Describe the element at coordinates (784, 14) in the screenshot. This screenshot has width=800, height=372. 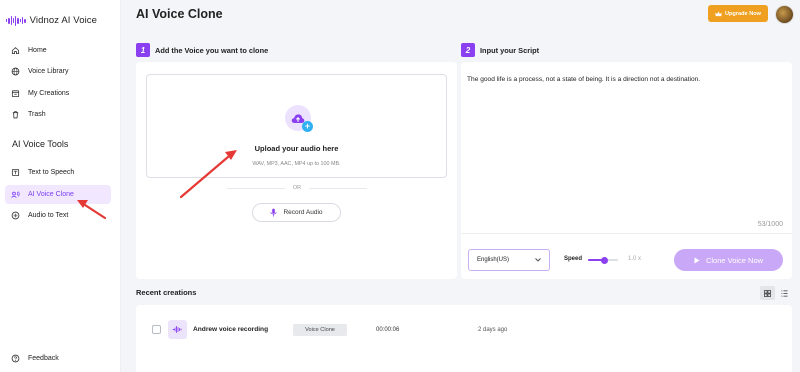
I see `avatar` at that location.